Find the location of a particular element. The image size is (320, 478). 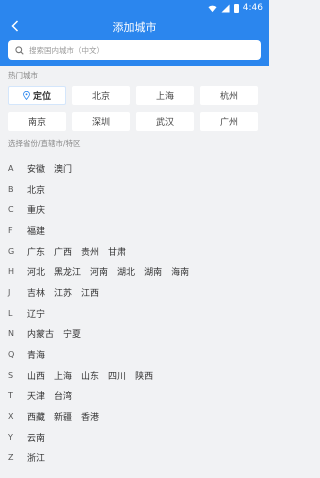

province-item: 湖南 is located at coordinates (153, 271).